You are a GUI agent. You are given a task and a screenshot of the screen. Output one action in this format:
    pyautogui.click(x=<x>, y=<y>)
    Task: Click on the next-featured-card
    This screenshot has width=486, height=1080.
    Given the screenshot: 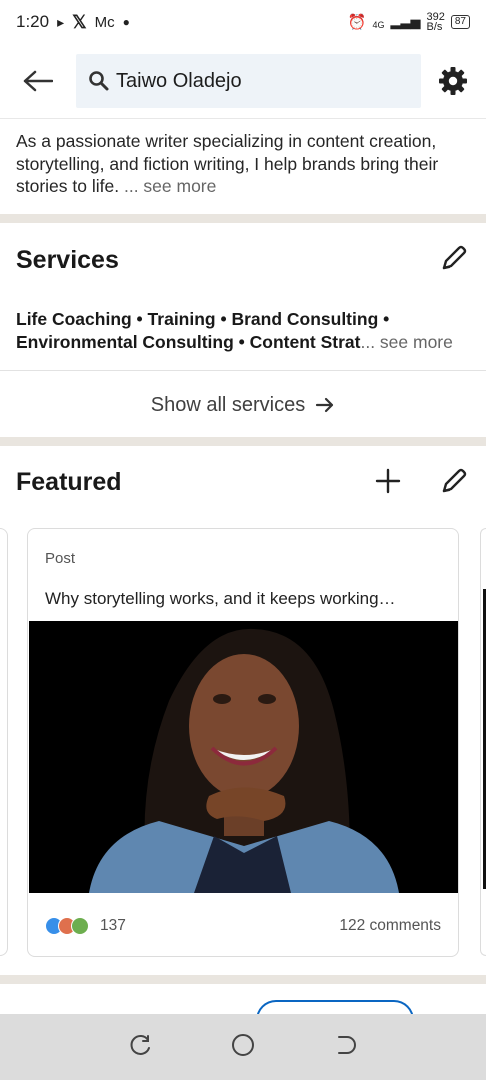 What is the action you would take?
    pyautogui.click(x=483, y=742)
    